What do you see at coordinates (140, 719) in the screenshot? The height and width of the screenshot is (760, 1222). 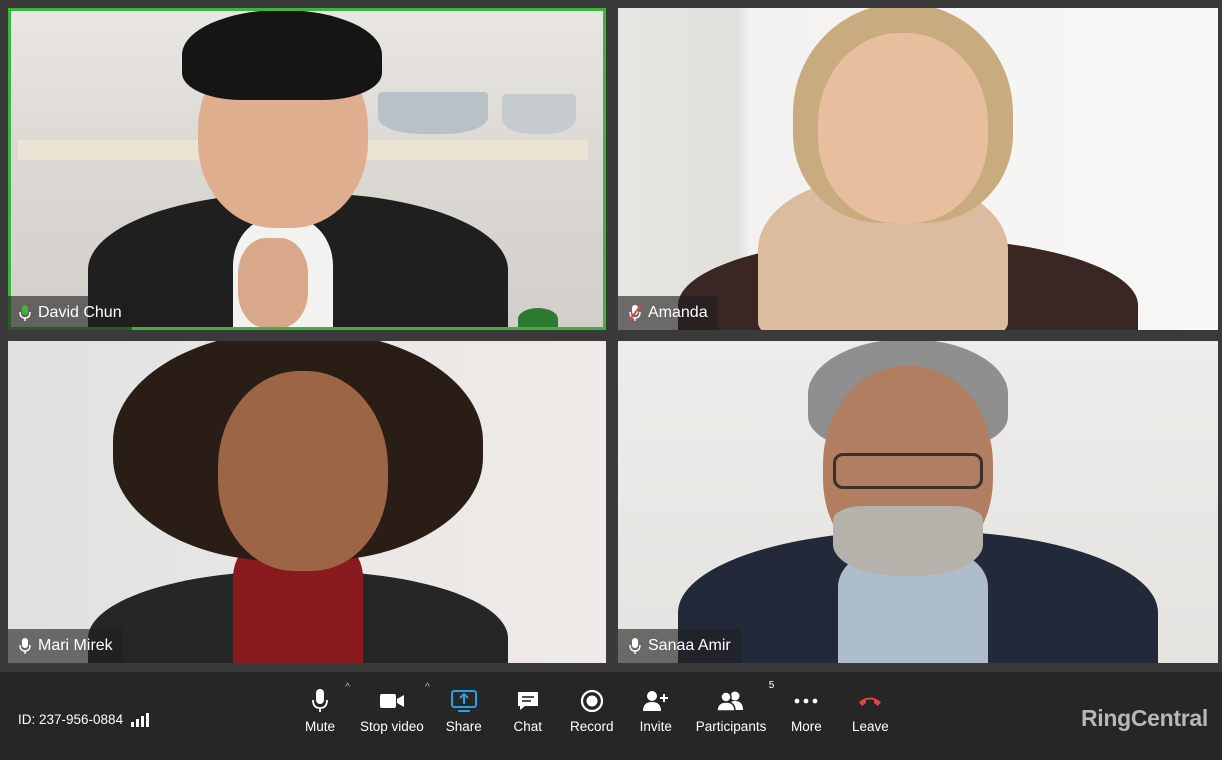 I see `signal-strength-icon` at bounding box center [140, 719].